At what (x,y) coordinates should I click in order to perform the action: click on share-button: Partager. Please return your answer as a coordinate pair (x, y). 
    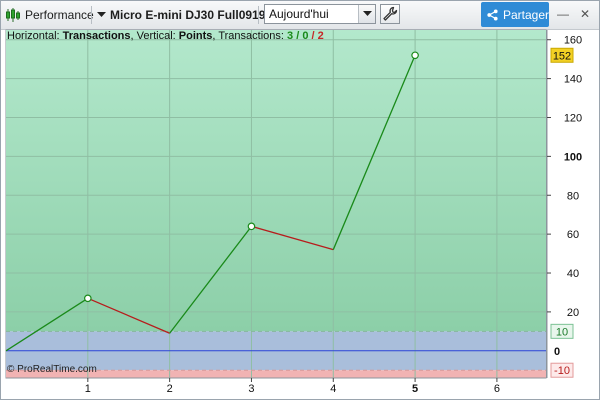
    Looking at the image, I should click on (515, 14).